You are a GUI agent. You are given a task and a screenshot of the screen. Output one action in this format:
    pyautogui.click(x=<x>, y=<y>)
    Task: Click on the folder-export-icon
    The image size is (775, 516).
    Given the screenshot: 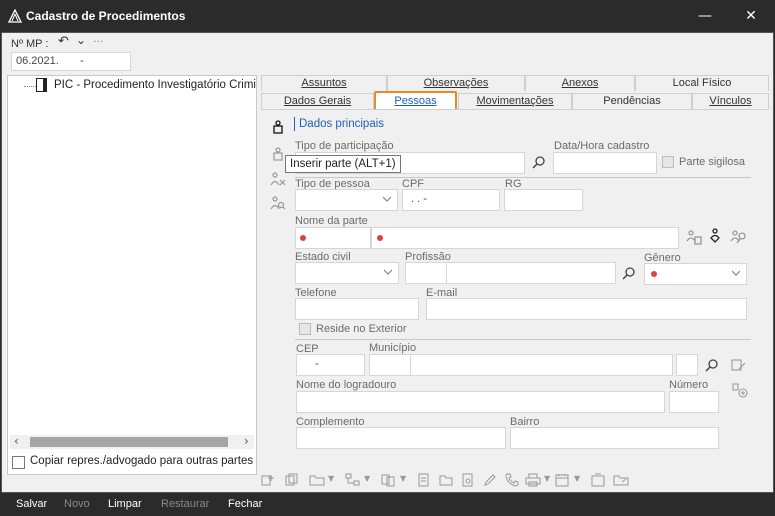 What is the action you would take?
    pyautogui.click(x=621, y=480)
    